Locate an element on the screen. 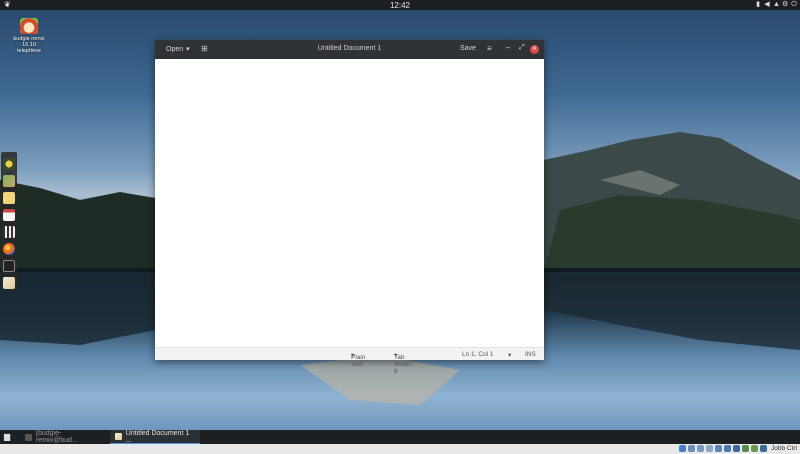 This screenshot has width=800, height=454. usb-icon is located at coordinates (718, 448).